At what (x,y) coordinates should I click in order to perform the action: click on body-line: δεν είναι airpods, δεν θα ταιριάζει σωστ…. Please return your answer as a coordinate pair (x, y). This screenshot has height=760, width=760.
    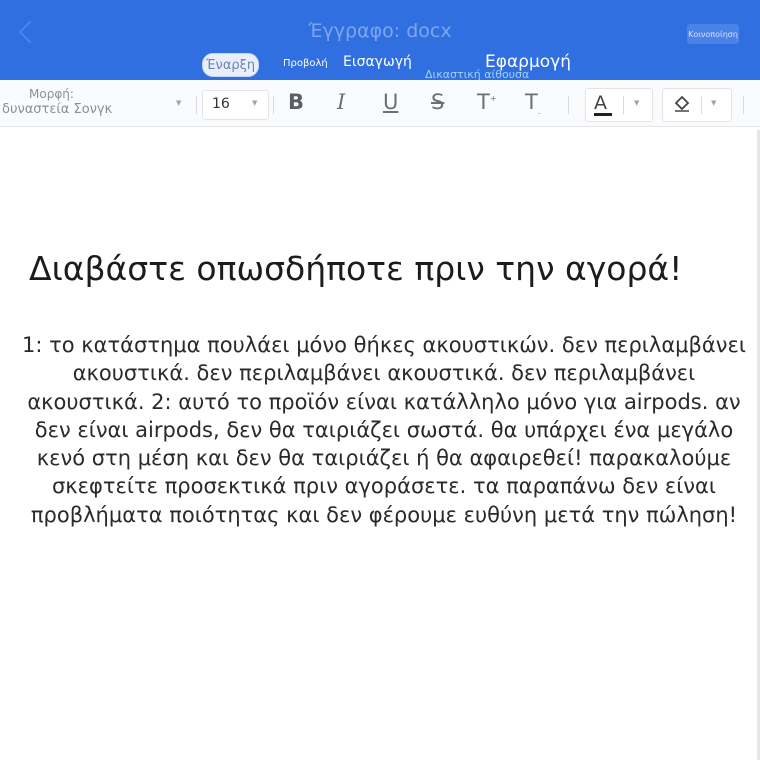
    Looking at the image, I should click on (384, 429).